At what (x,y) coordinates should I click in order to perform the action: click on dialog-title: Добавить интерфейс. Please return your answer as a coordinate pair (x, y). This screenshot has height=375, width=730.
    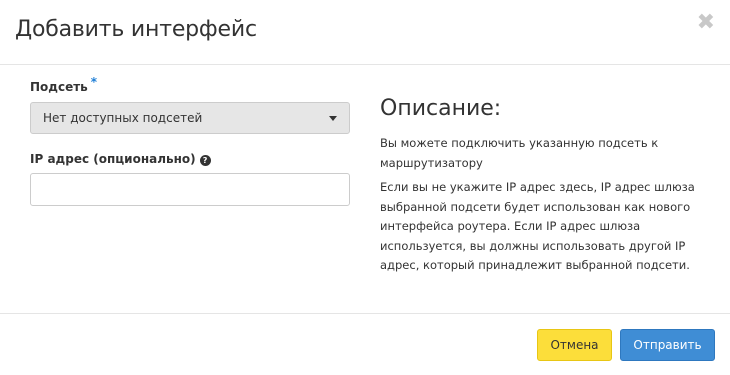
    Looking at the image, I should click on (136, 29).